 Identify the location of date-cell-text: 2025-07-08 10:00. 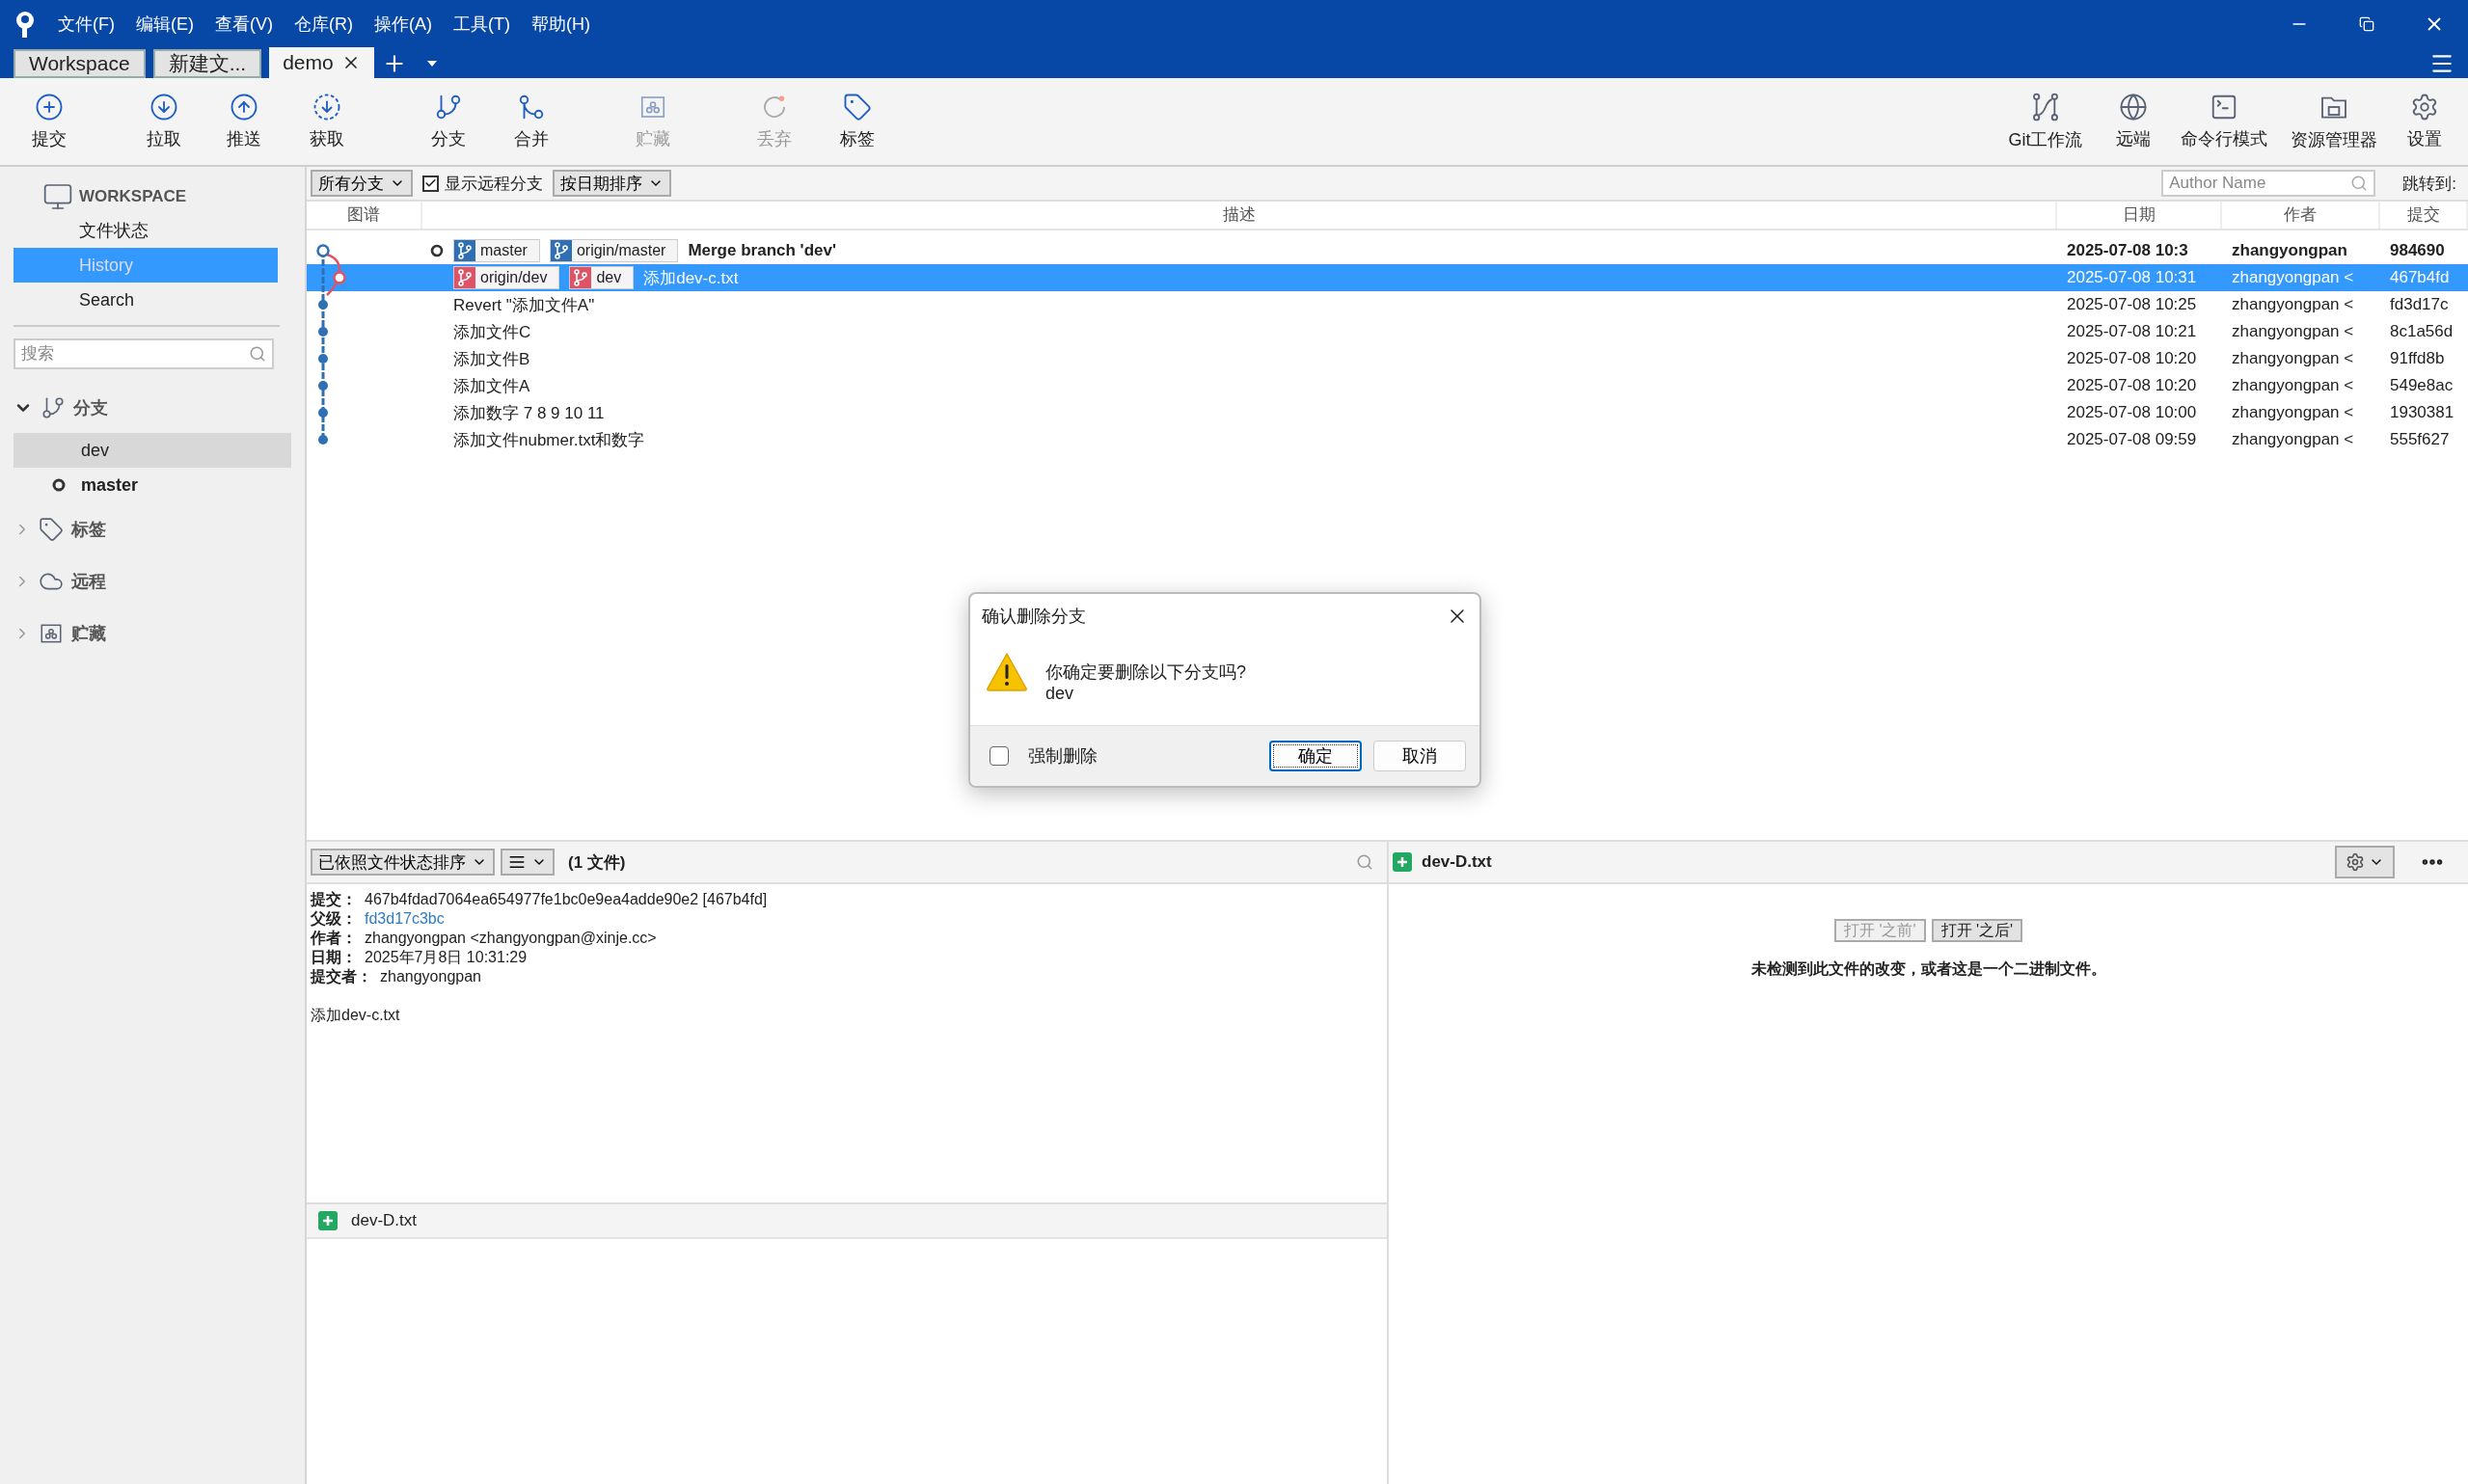
(2132, 412).